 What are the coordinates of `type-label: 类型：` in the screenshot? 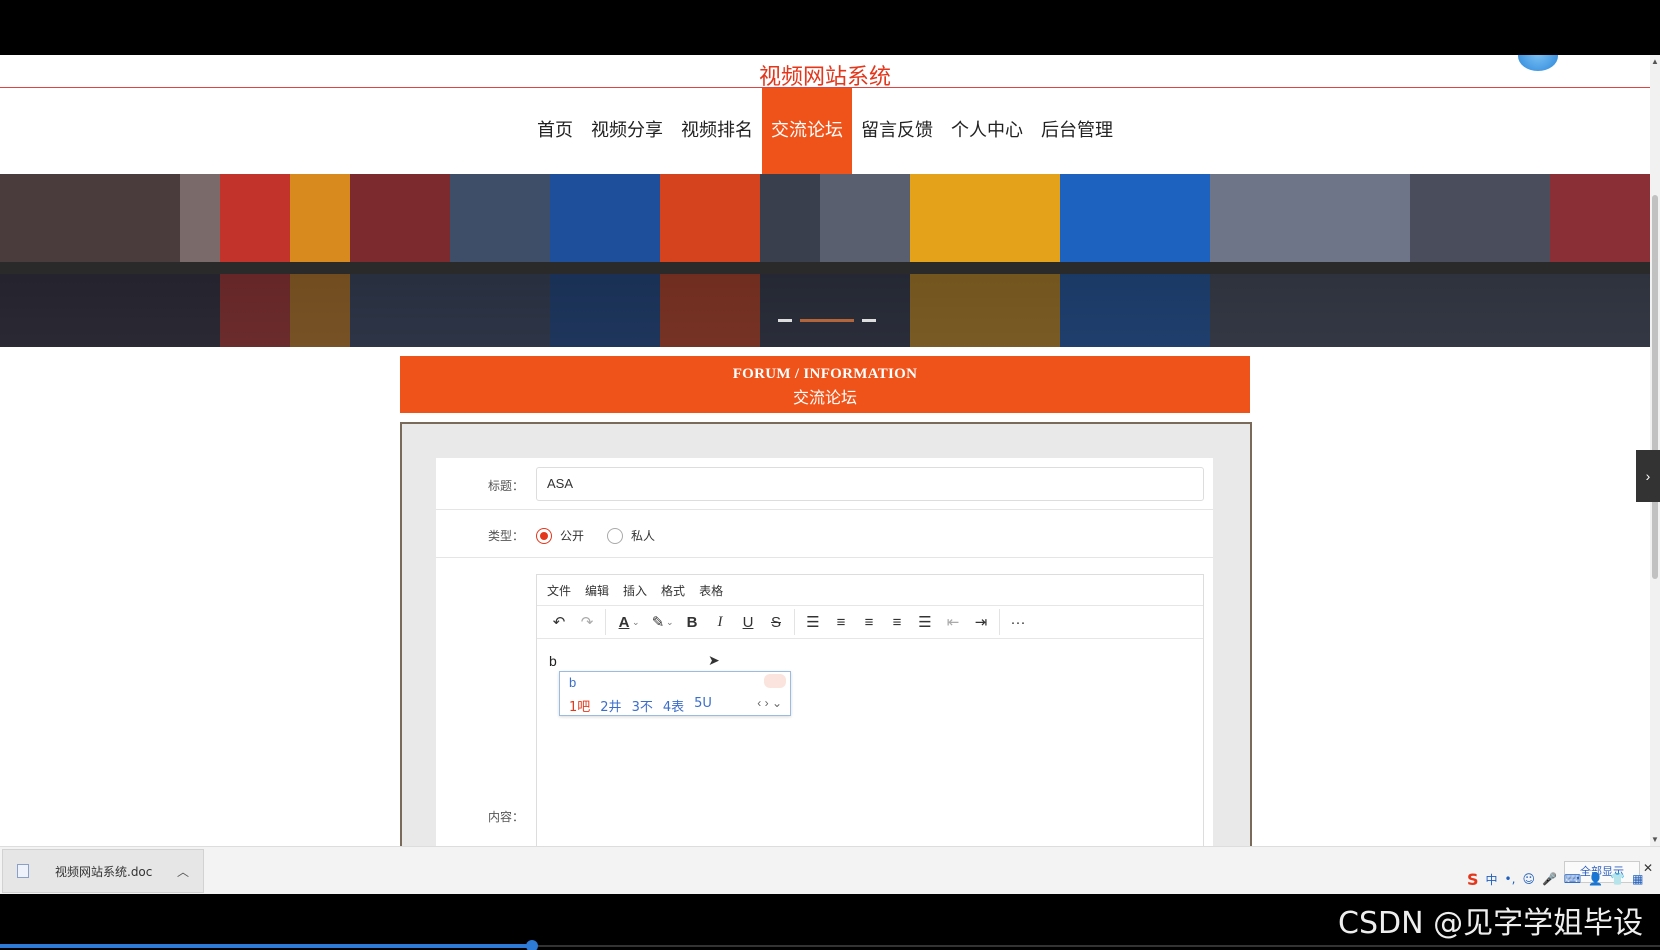 It's located at (505, 536).